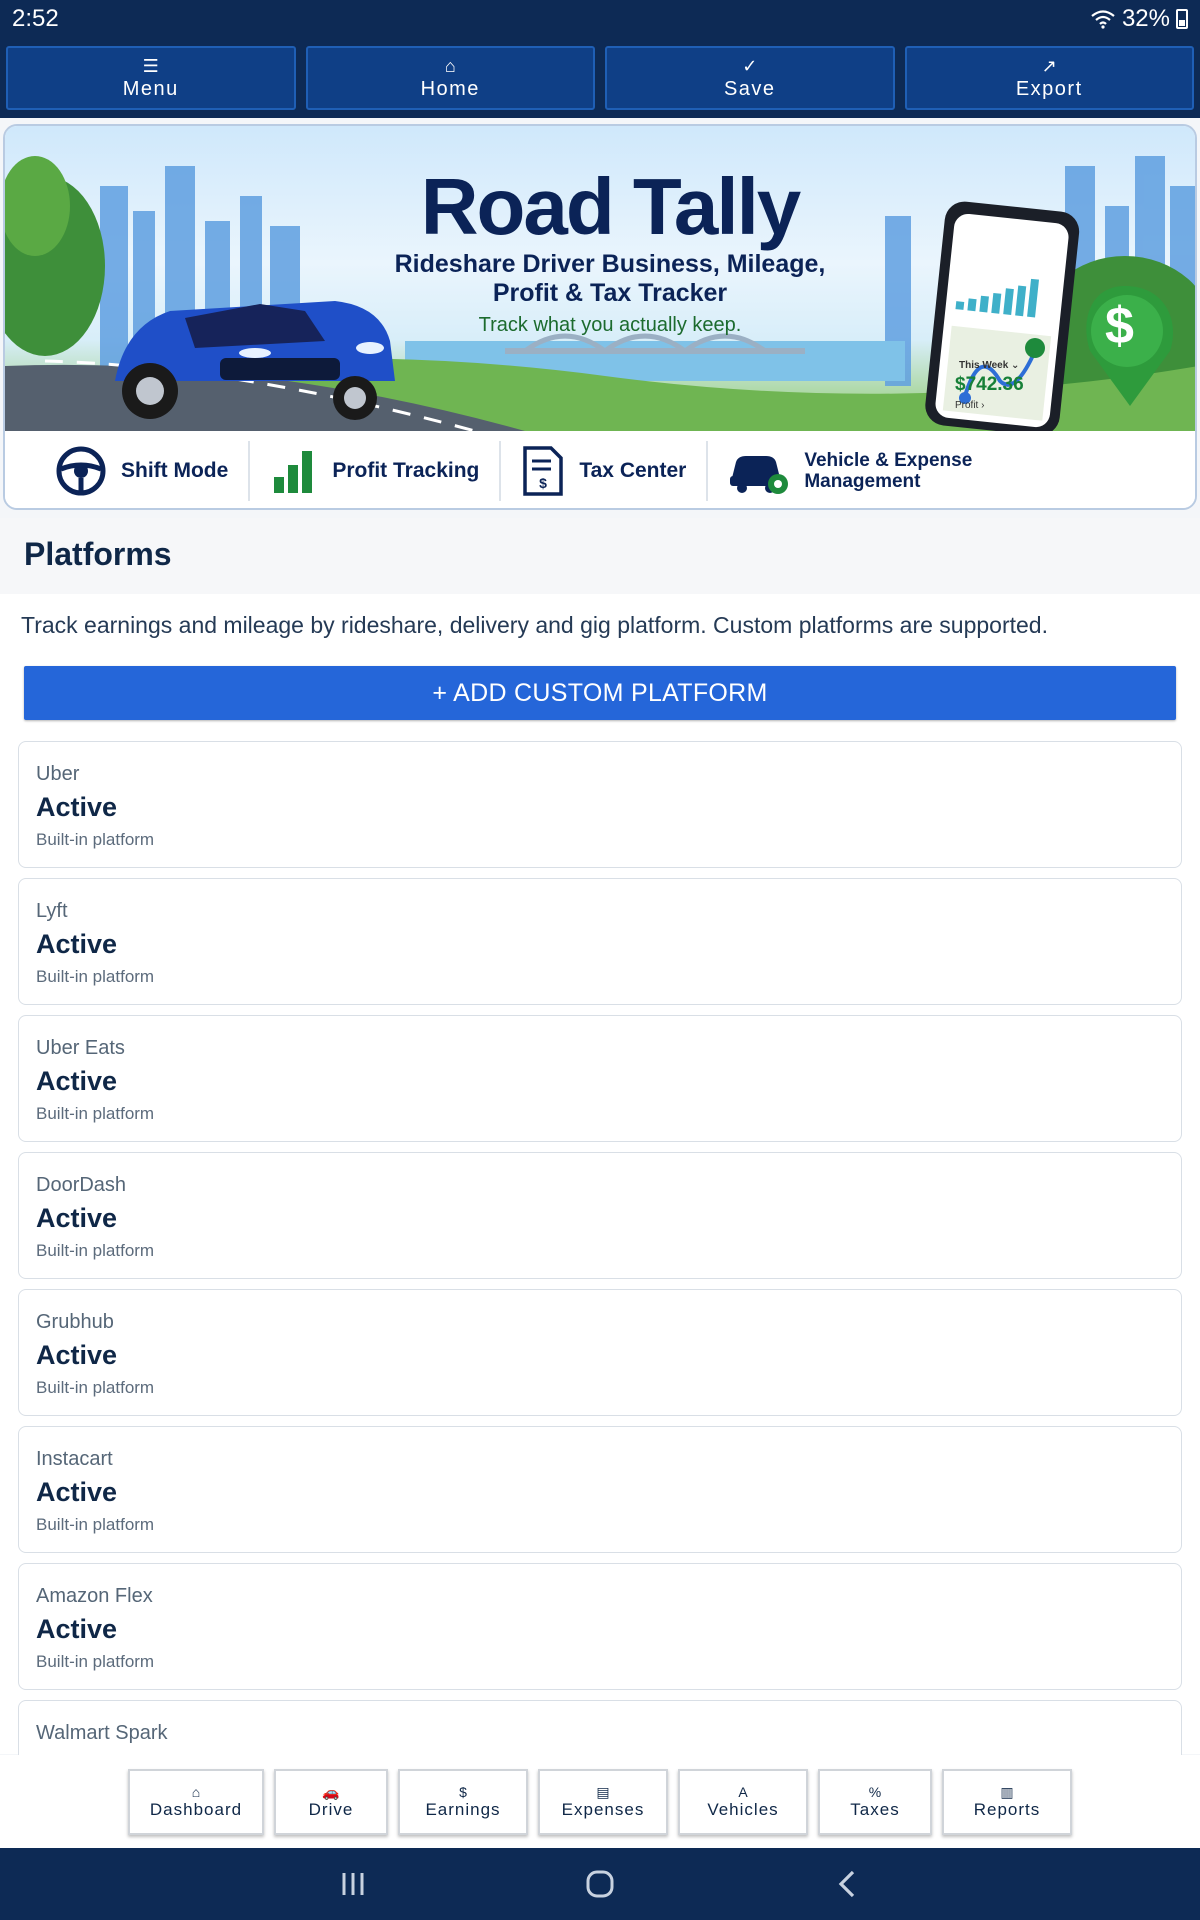  What do you see at coordinates (750, 65) in the screenshot?
I see `check-icon: ✓` at bounding box center [750, 65].